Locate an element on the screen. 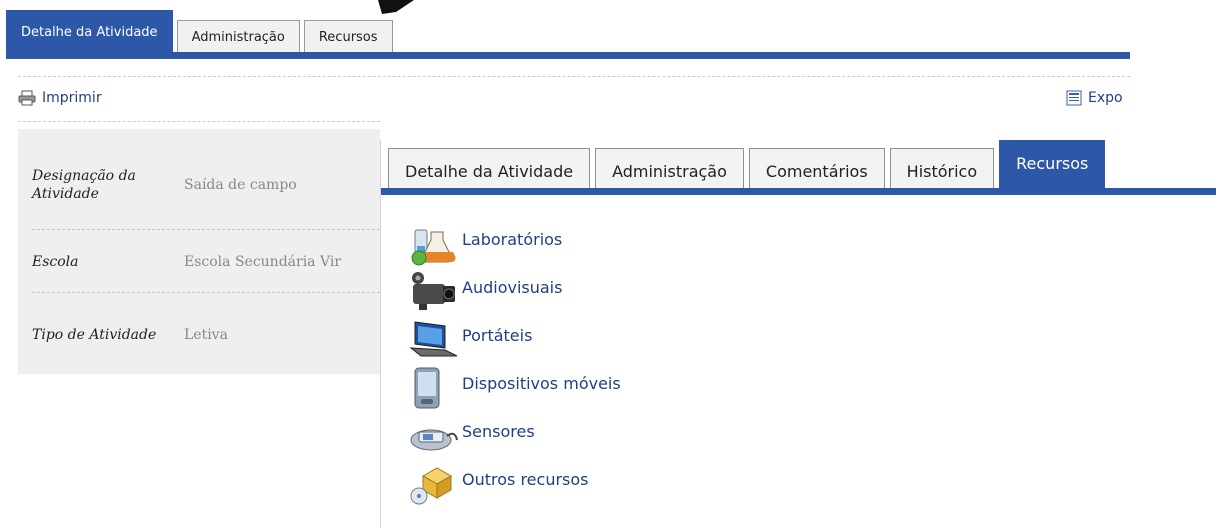  other-resources-icon is located at coordinates (431, 486).